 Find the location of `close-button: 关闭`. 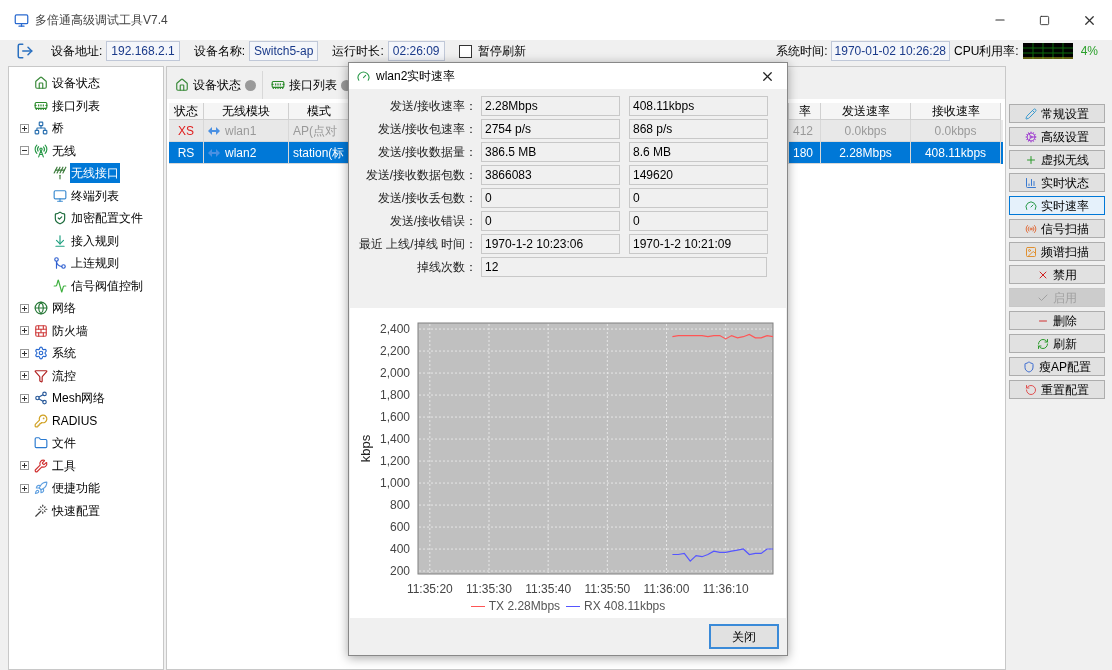

close-button: 关闭 is located at coordinates (744, 636).